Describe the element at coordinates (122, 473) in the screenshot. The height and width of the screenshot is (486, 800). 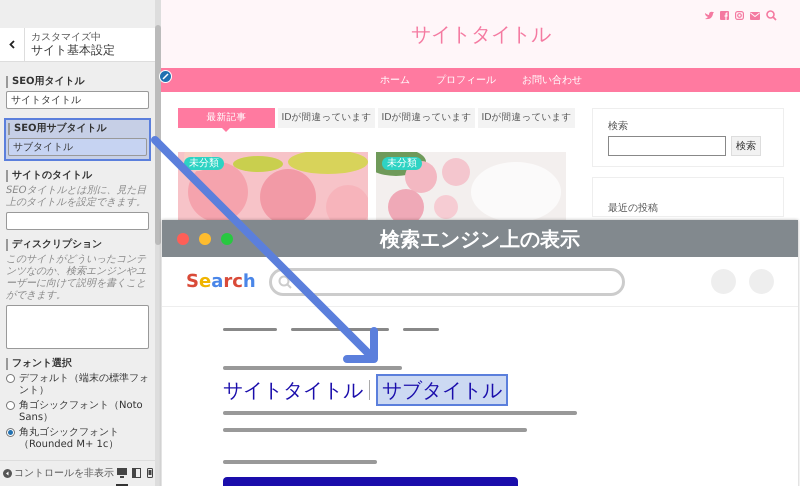
I see `desktop-icon` at that location.